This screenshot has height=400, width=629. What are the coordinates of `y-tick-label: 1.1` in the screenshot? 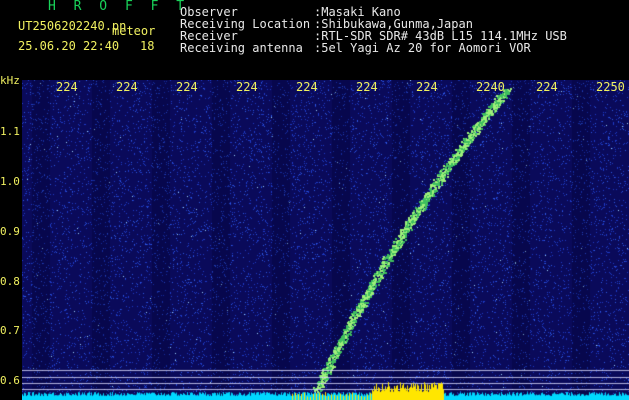 It's located at (10, 131).